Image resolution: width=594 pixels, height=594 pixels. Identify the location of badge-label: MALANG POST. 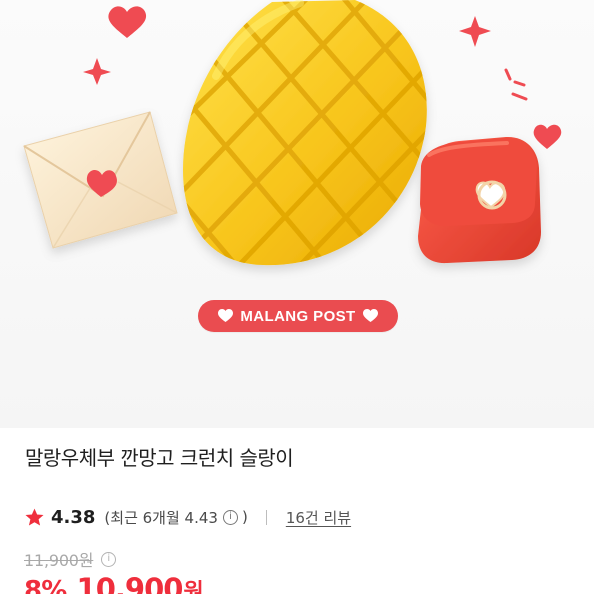
(298, 316).